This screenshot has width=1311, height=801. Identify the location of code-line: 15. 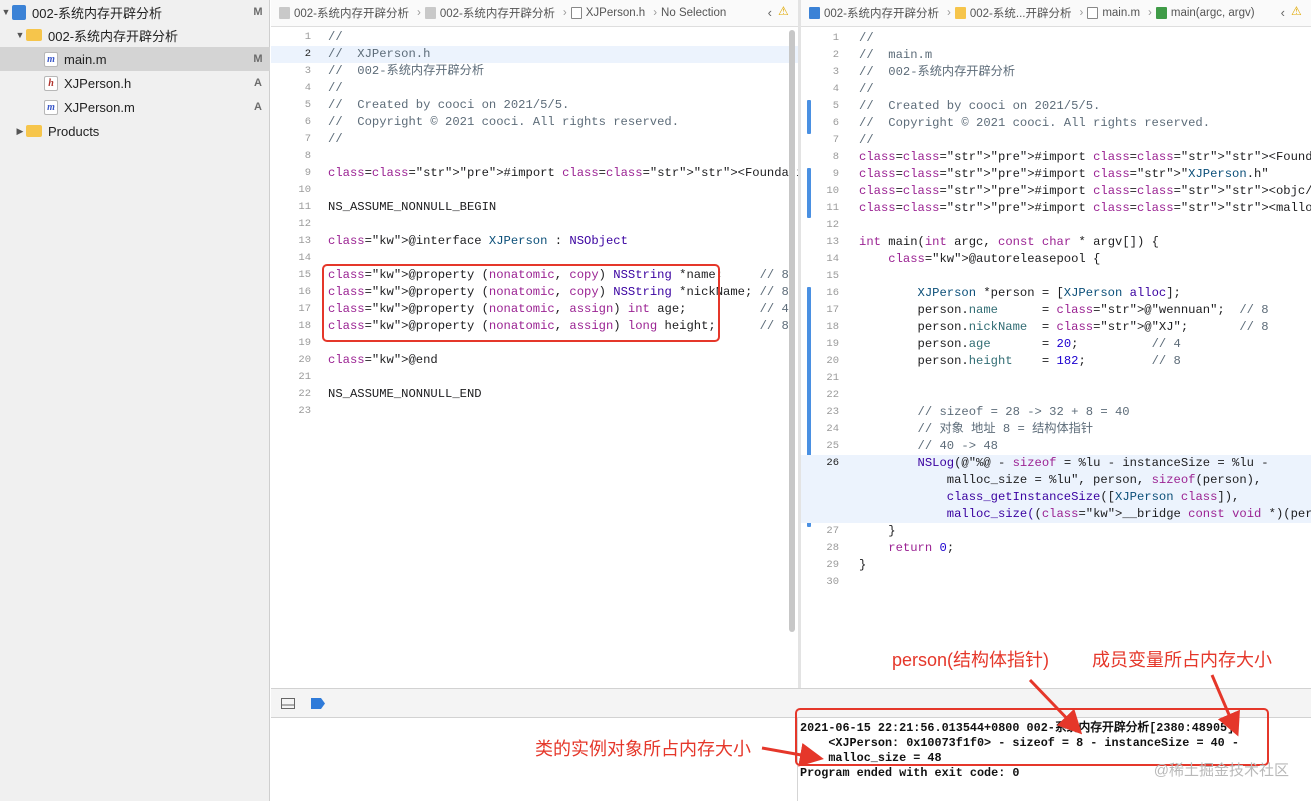
(1056, 276).